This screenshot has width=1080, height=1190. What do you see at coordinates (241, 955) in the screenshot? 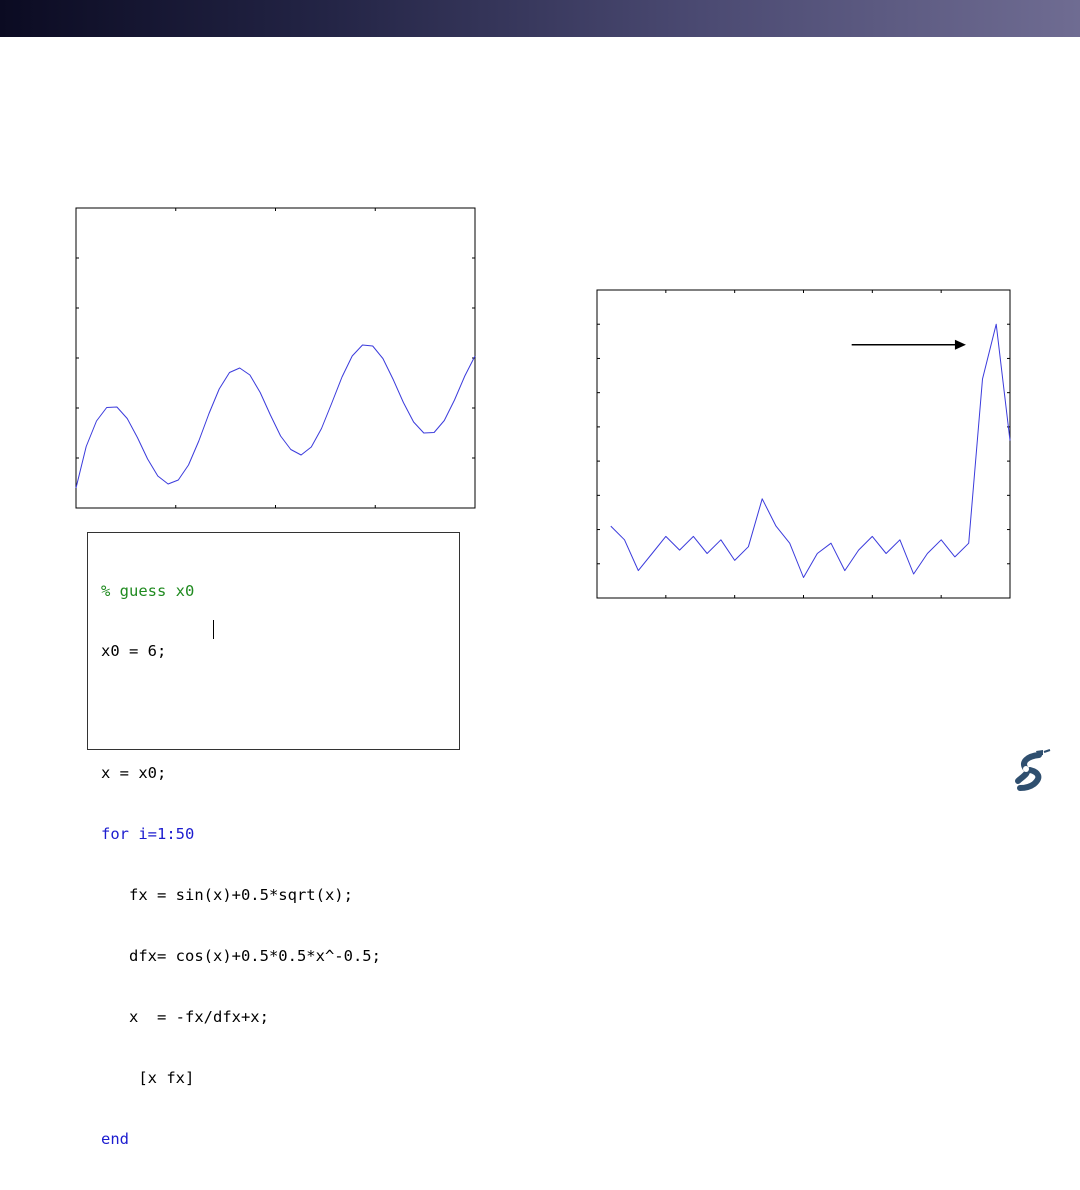
I see `code-line-7: dfx= cos(x)+0.5*0.5*x^-0.5;` at bounding box center [241, 955].